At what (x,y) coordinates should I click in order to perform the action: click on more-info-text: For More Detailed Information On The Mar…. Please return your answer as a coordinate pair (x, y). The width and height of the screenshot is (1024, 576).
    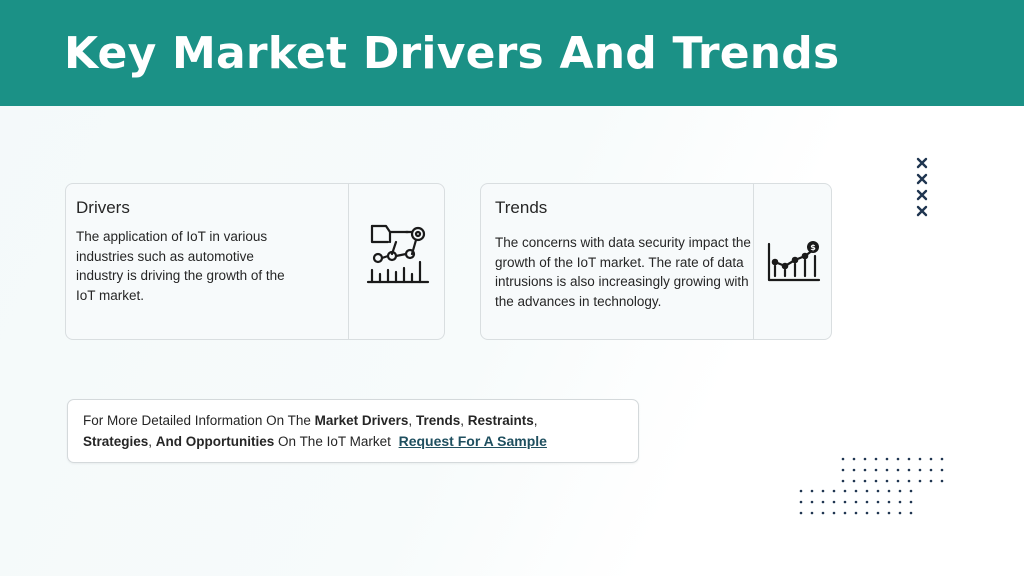
    Looking at the image, I should click on (315, 431).